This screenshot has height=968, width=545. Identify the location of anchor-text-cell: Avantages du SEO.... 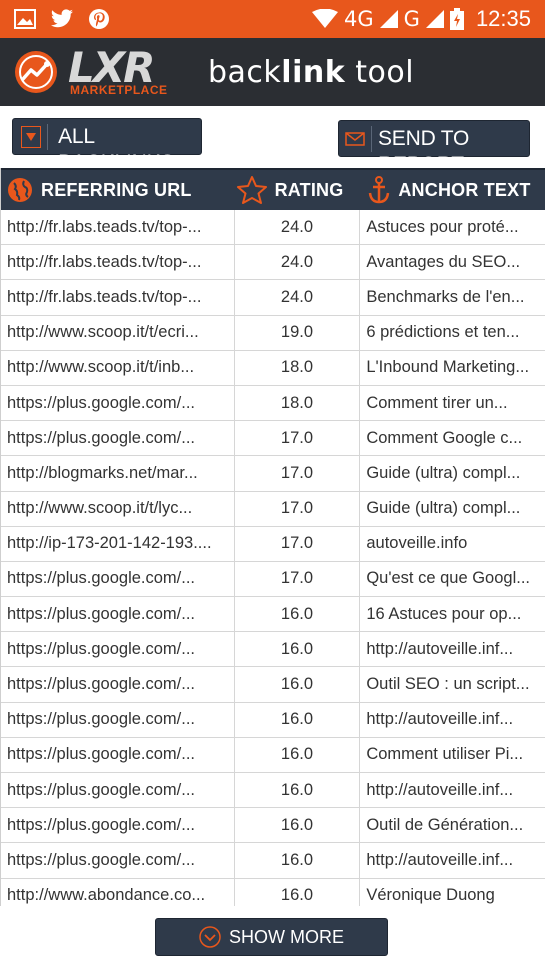
(452, 262).